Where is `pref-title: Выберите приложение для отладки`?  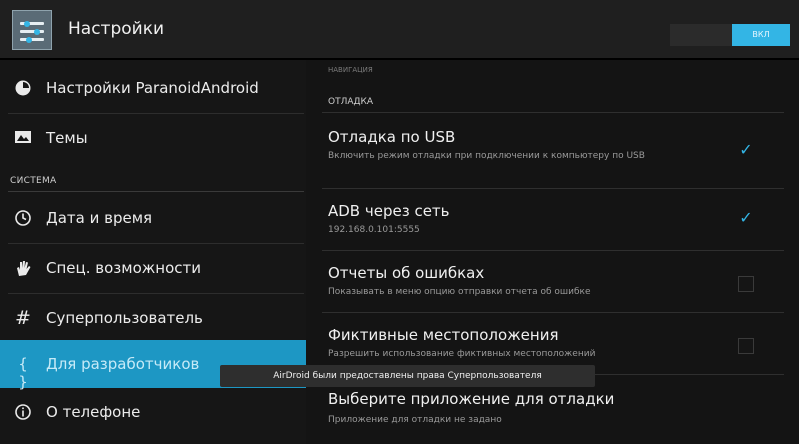 pref-title: Выберите приложение для отладки is located at coordinates (471, 399).